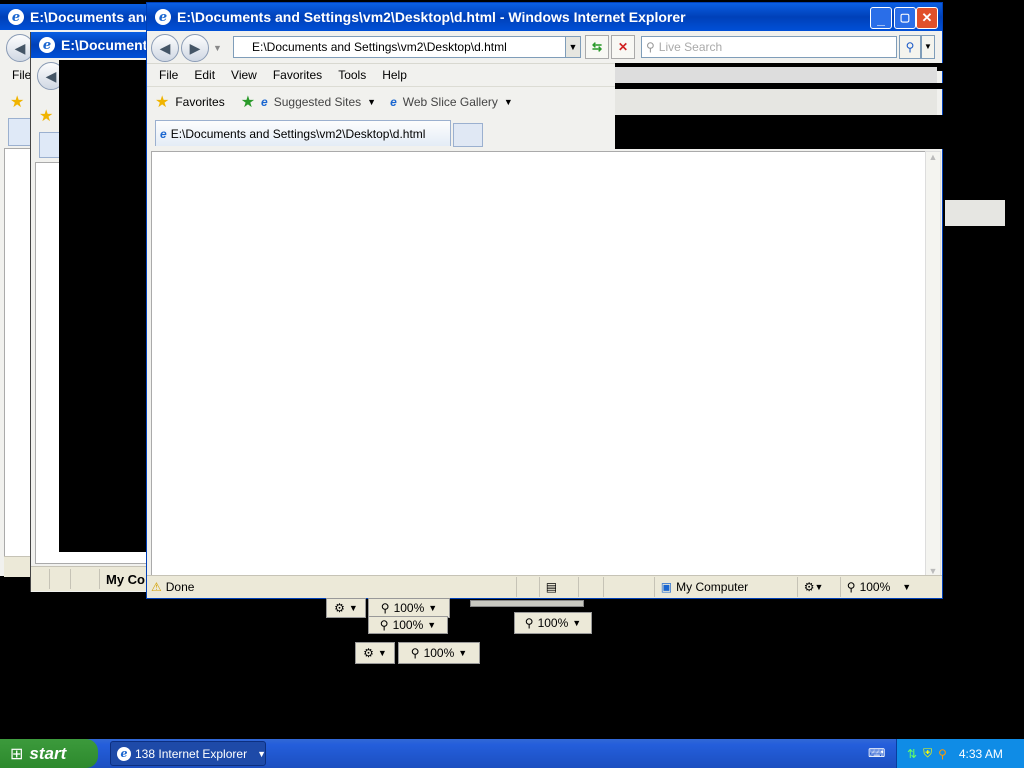 The image size is (1024, 768). I want to click on refresh-icon: ⇆, so click(597, 47).